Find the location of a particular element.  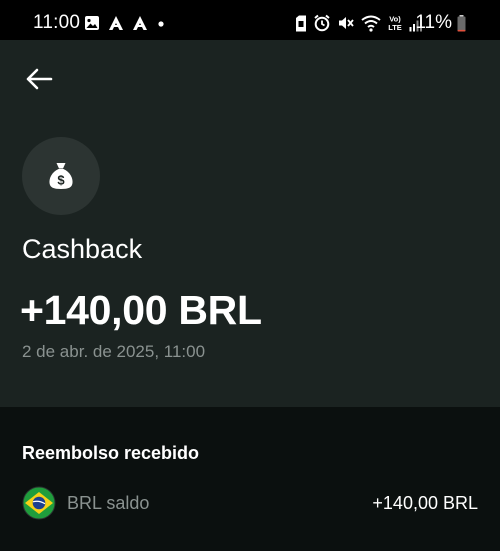

section-title: Reembolso recebido is located at coordinates (111, 453).